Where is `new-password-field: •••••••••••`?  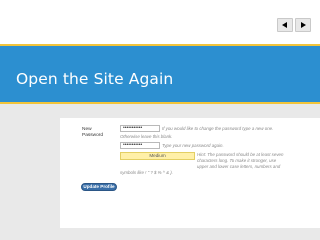
new-password-field: ••••••••••• is located at coordinates (140, 128).